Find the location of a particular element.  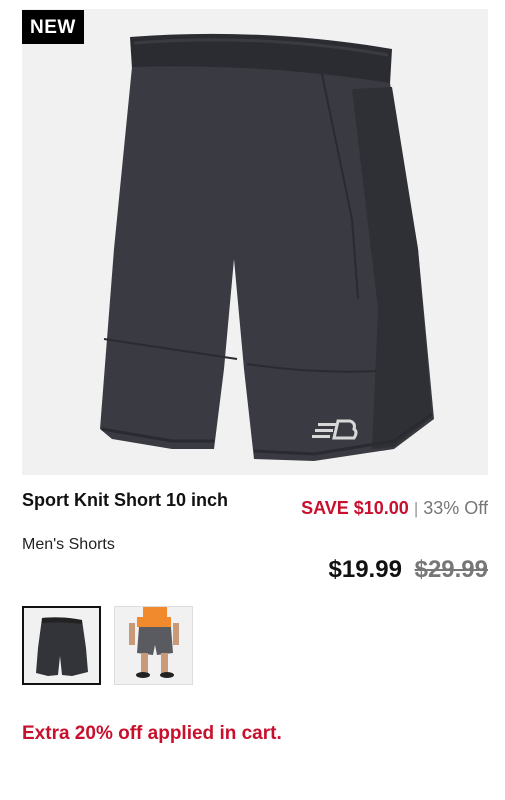

thumbnail-shorts-flat is located at coordinates (61, 645).